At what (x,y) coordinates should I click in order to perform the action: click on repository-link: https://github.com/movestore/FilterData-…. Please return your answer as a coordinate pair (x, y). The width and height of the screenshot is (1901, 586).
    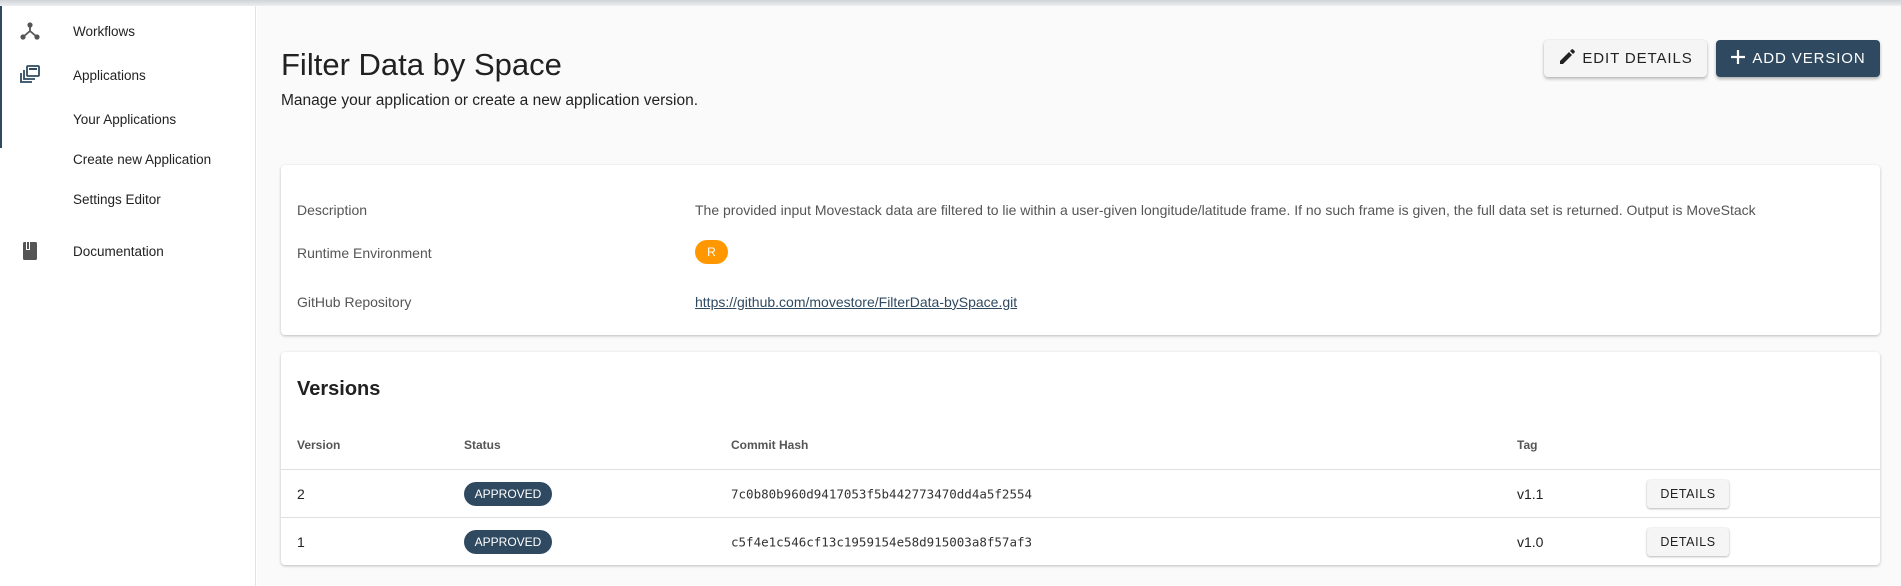
    Looking at the image, I should click on (856, 302).